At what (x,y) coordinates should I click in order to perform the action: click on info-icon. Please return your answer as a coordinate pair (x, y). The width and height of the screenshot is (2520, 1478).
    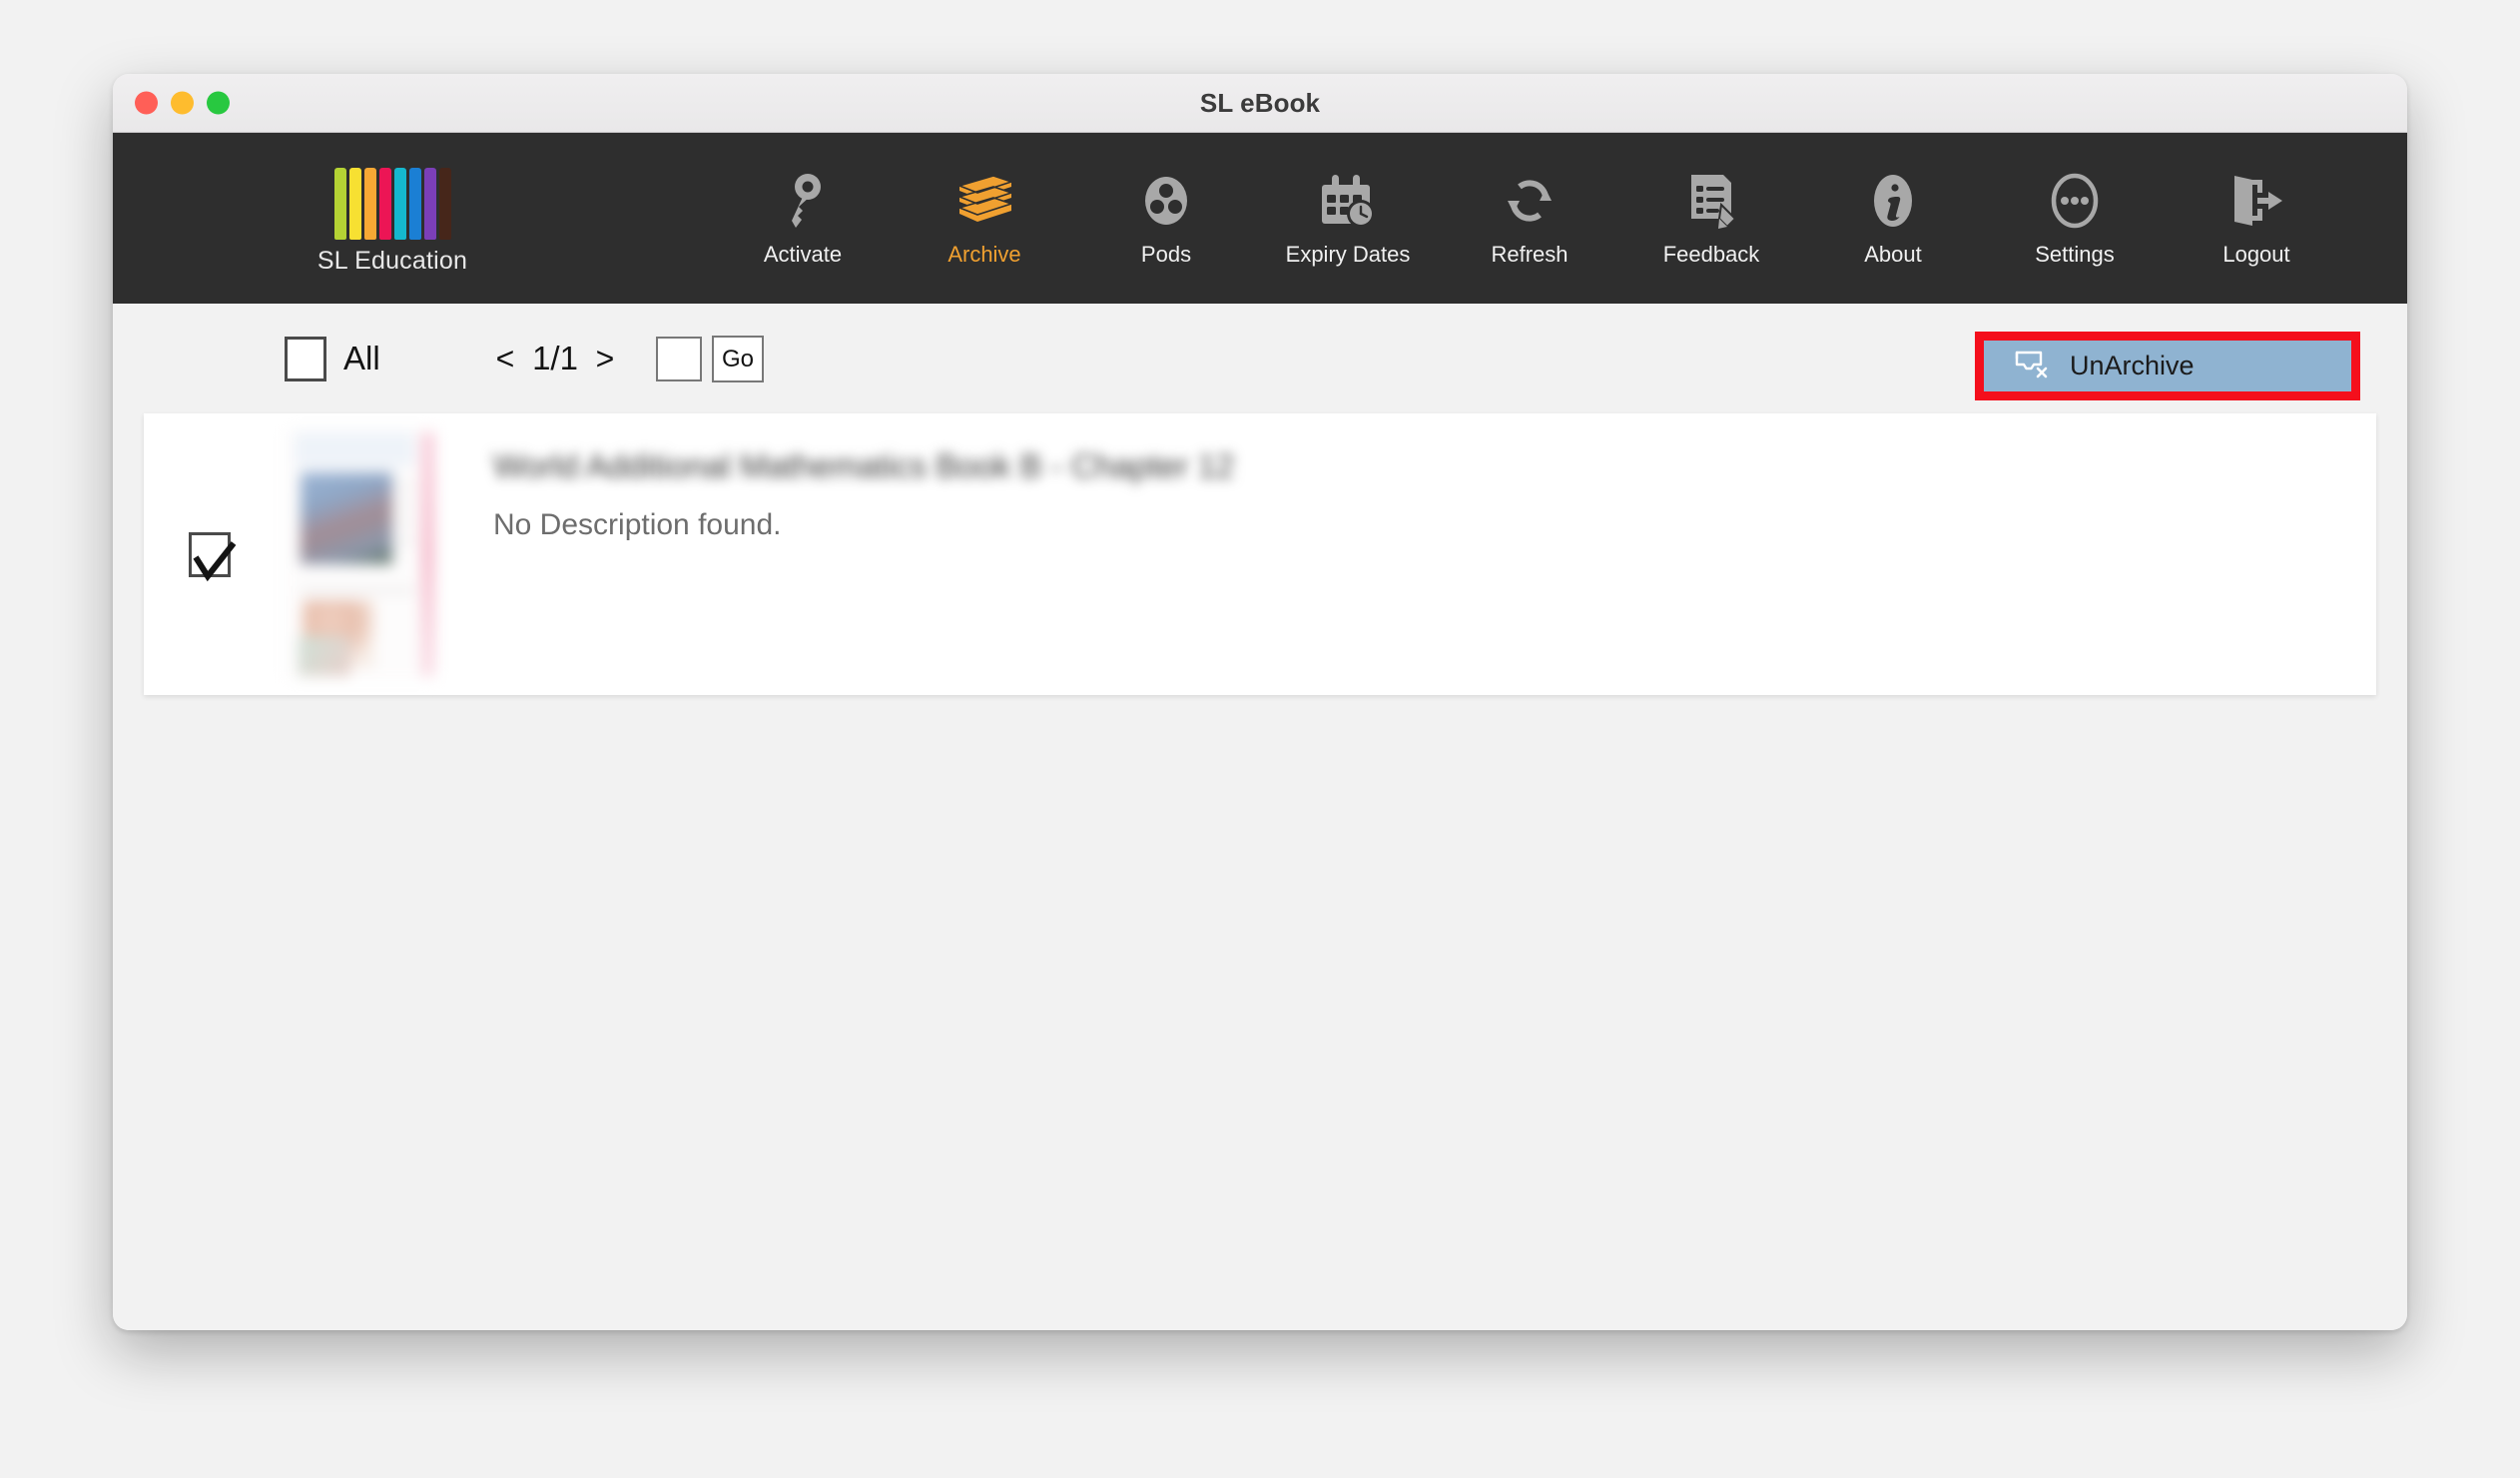
    Looking at the image, I should click on (1893, 201).